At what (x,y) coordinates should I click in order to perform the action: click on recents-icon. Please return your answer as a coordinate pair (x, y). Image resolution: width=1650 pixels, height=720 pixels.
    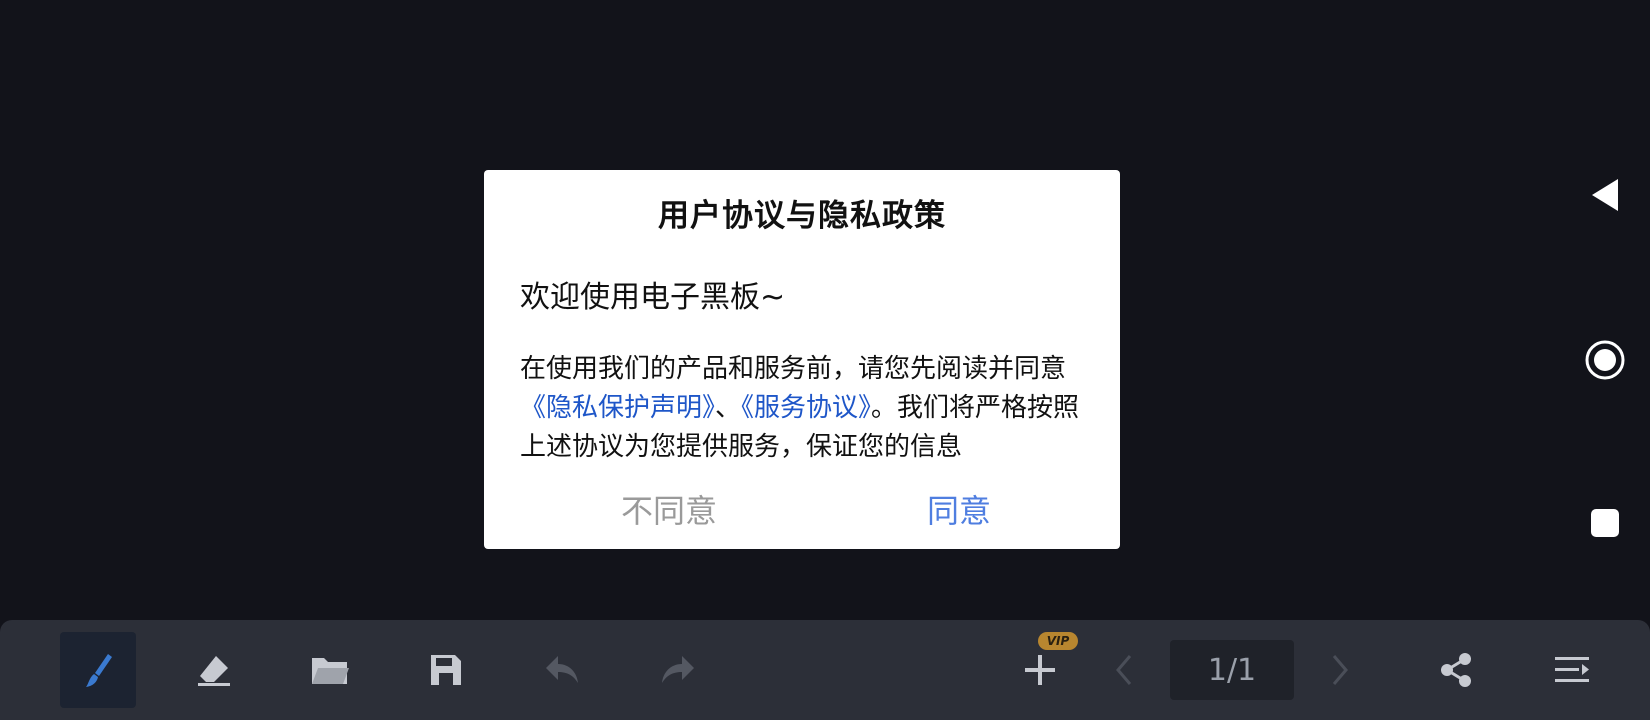
    Looking at the image, I should click on (1605, 523).